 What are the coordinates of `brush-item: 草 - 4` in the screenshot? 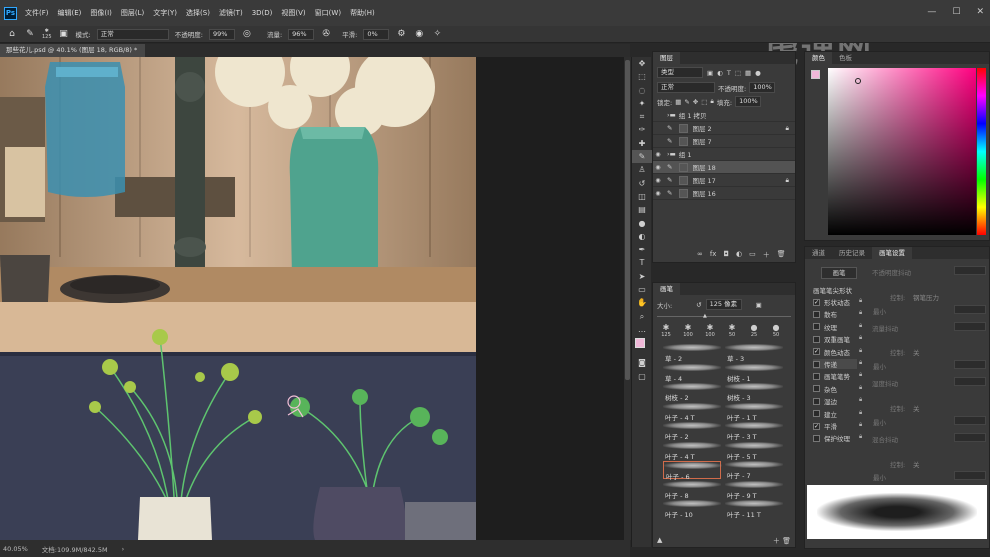 It's located at (692, 373).